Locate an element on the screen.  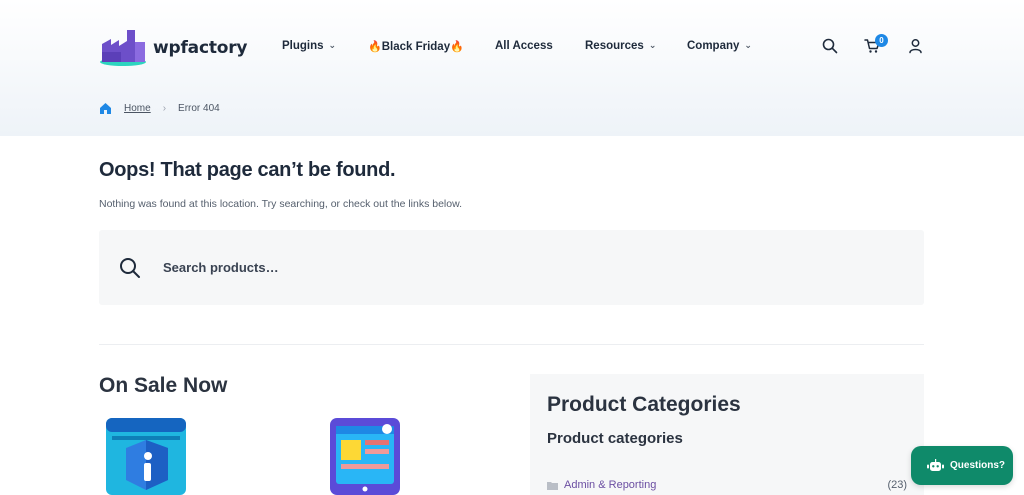
tablet-layout-product-icon is located at coordinates (365, 456).